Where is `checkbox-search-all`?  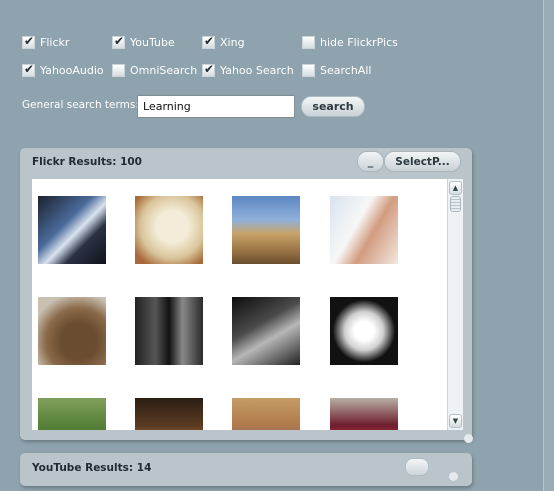 checkbox-search-all is located at coordinates (308, 70).